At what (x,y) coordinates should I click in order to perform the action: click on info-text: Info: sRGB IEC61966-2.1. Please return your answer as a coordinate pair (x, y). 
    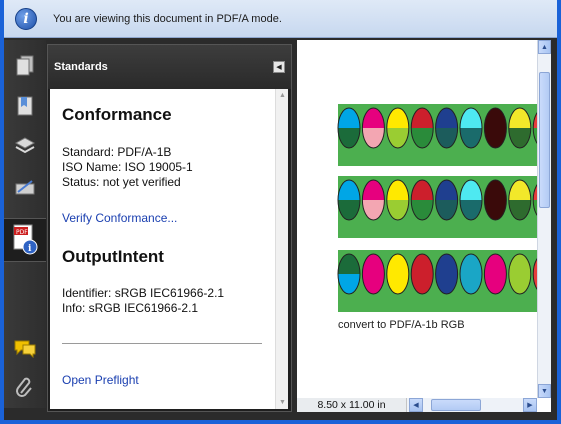
    Looking at the image, I should click on (130, 308).